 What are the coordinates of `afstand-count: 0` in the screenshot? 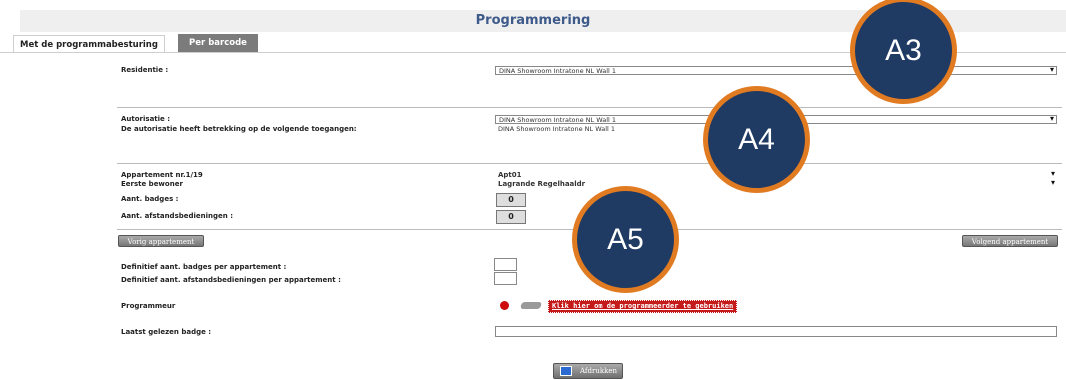 It's located at (511, 217).